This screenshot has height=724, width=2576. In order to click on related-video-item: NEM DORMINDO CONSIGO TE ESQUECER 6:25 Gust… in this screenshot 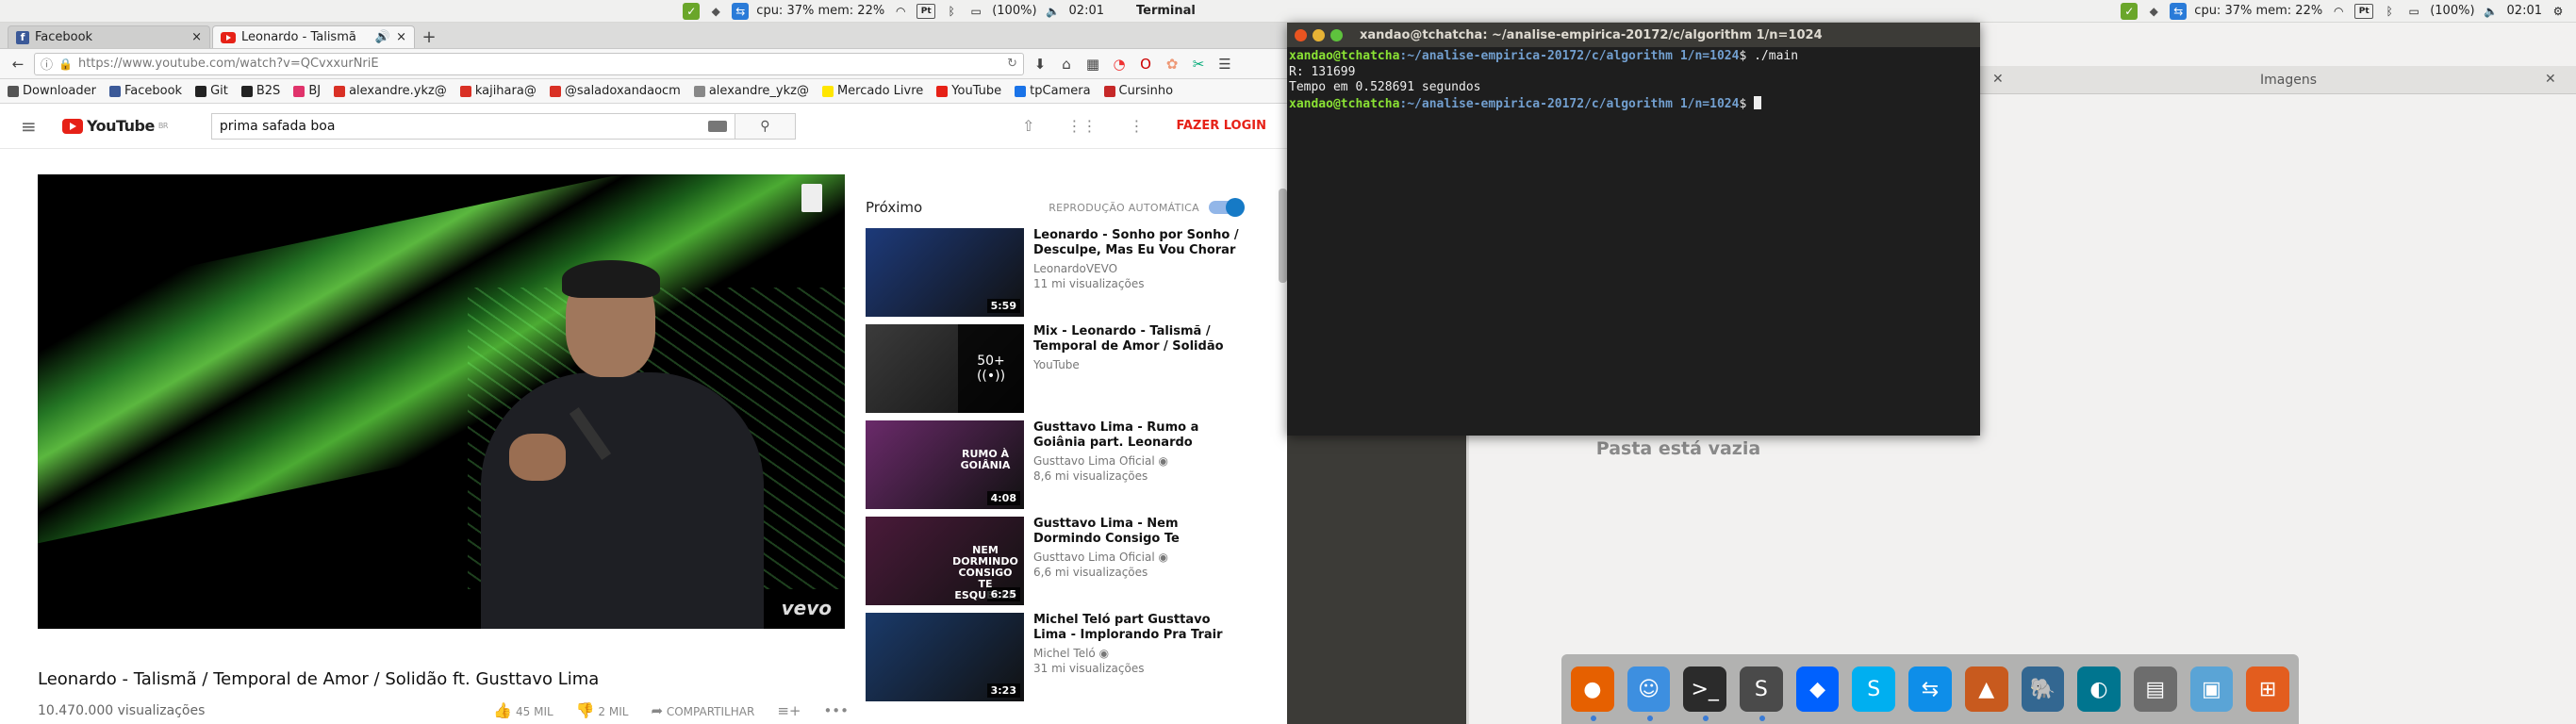, I will do `click(1054, 565)`.